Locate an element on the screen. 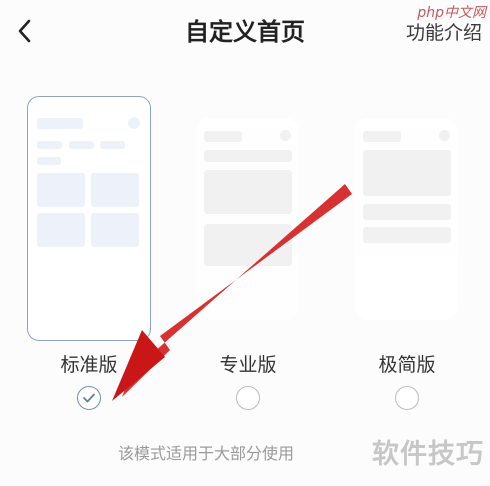 This screenshot has height=486, width=490. minimal-mode-label: 极简版 is located at coordinates (407, 365).